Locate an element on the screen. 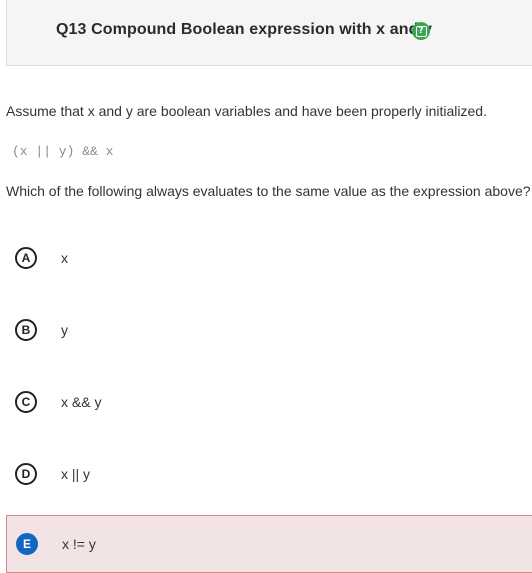 This screenshot has width=532, height=573. choice-a: A x is located at coordinates (269, 258).